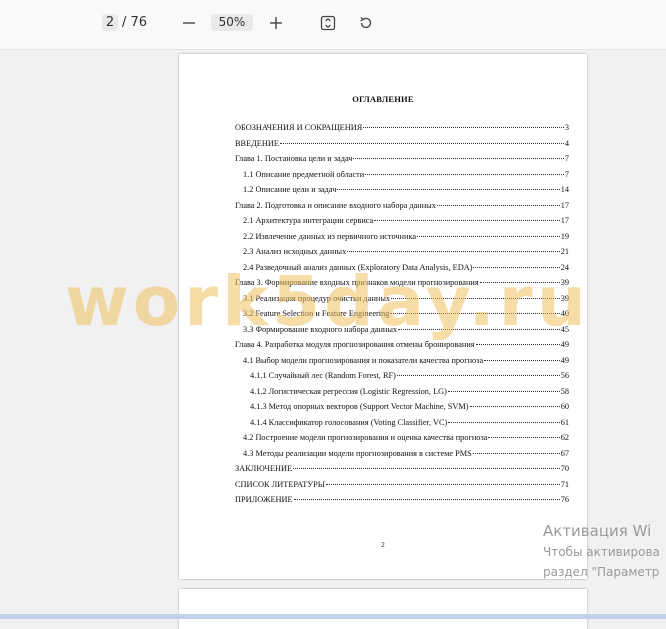 The height and width of the screenshot is (629, 666). What do you see at coordinates (564, 251) in the screenshot?
I see `toc-entry-page: 21` at bounding box center [564, 251].